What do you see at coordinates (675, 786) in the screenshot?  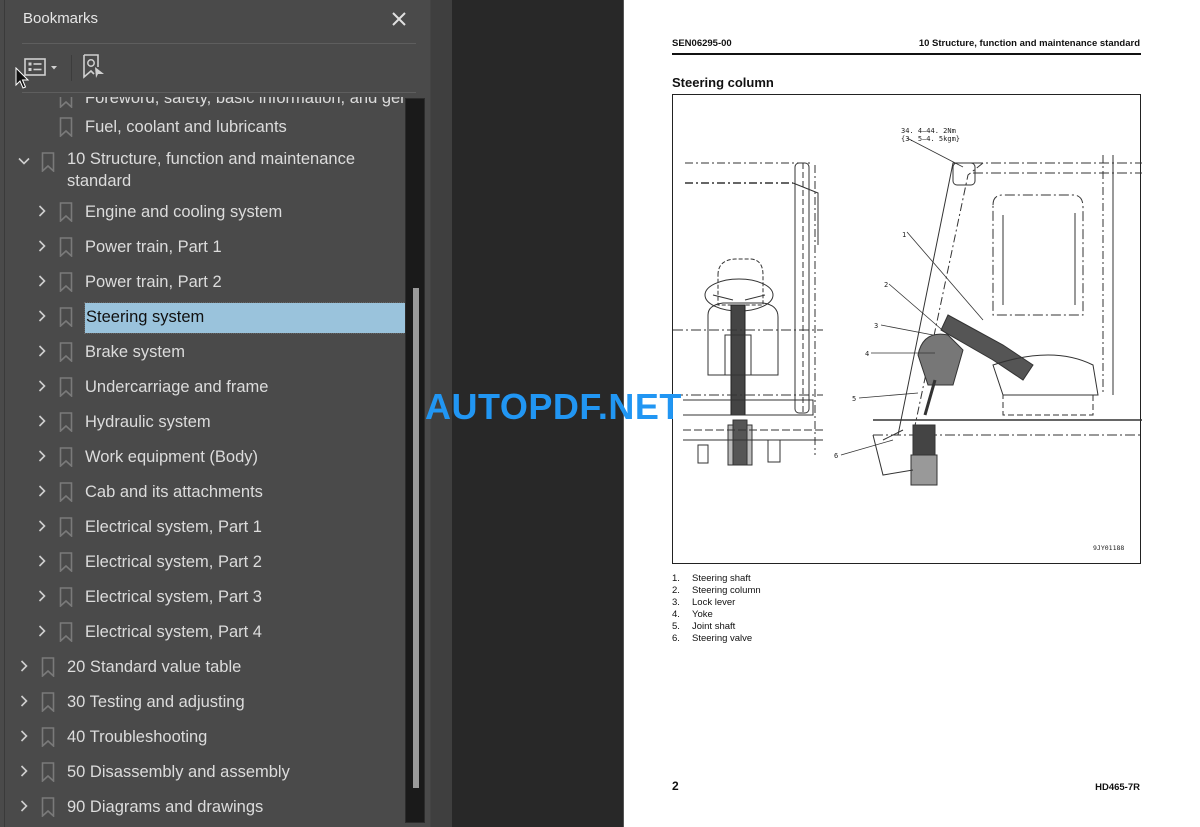 I see `page-number: 2` at bounding box center [675, 786].